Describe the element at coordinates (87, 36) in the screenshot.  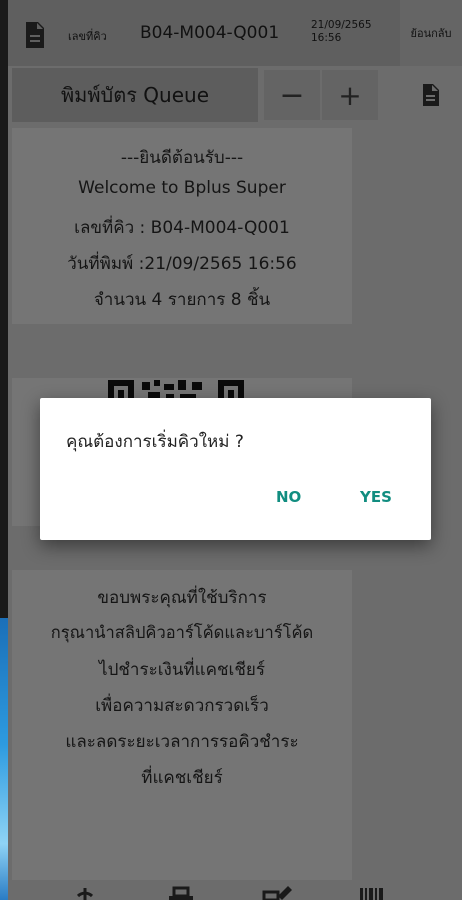
I see `queue-number-label: เลขที่คิว` at that location.